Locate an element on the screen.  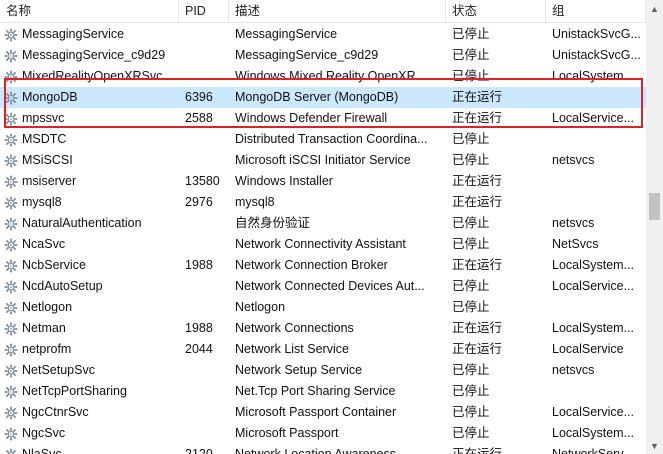
service-name: NgcCtnrSvc is located at coordinates (55, 412).